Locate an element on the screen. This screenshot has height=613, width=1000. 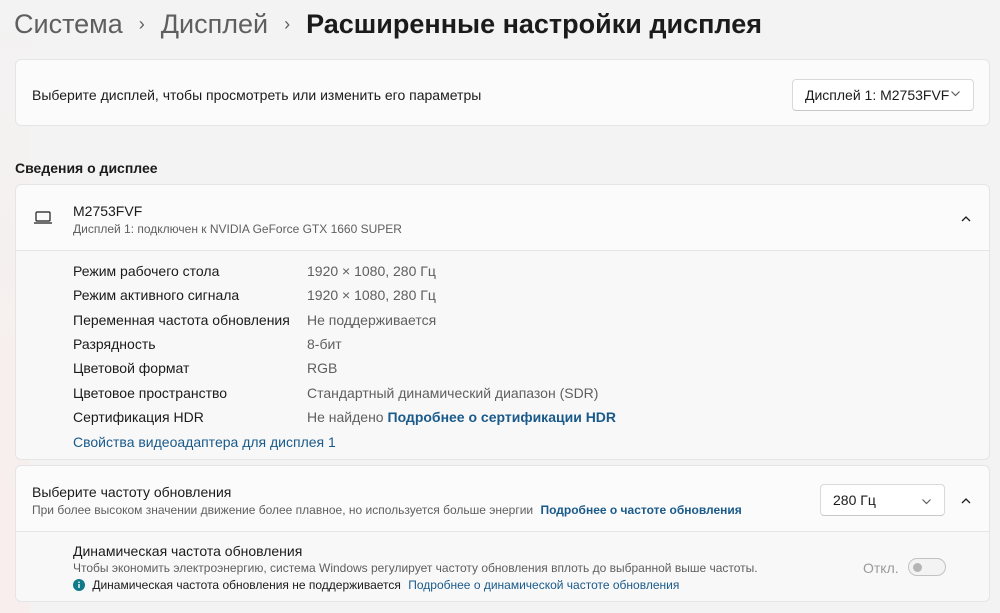
refresh-rate-value: 280 Гц is located at coordinates (854, 500).